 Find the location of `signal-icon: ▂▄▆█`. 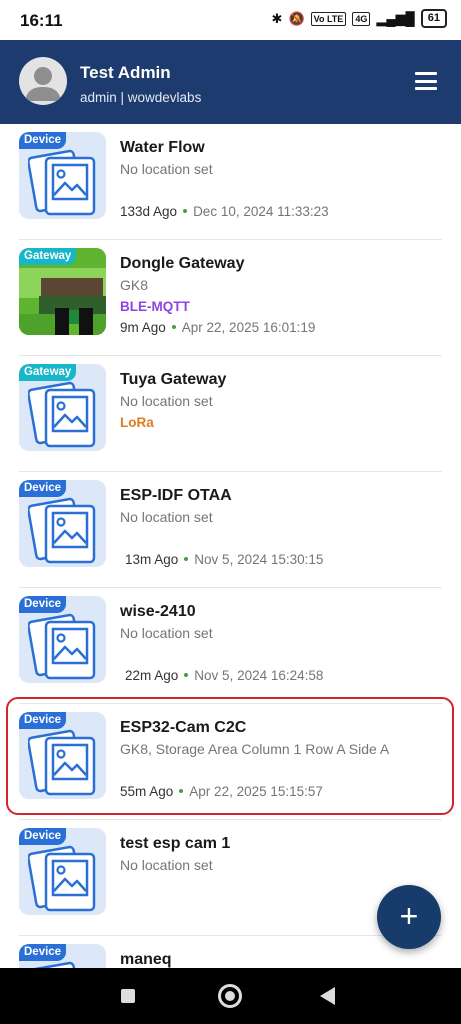

signal-icon: ▂▄▆█ is located at coordinates (395, 18).